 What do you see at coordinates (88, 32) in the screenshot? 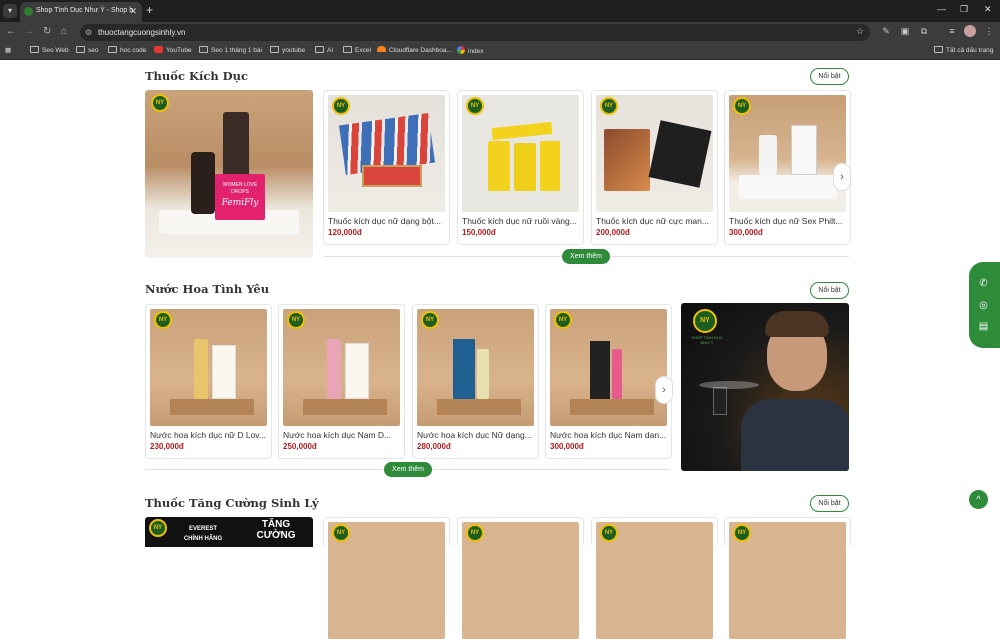
I see `site-info-icon: ⚙` at bounding box center [88, 32].